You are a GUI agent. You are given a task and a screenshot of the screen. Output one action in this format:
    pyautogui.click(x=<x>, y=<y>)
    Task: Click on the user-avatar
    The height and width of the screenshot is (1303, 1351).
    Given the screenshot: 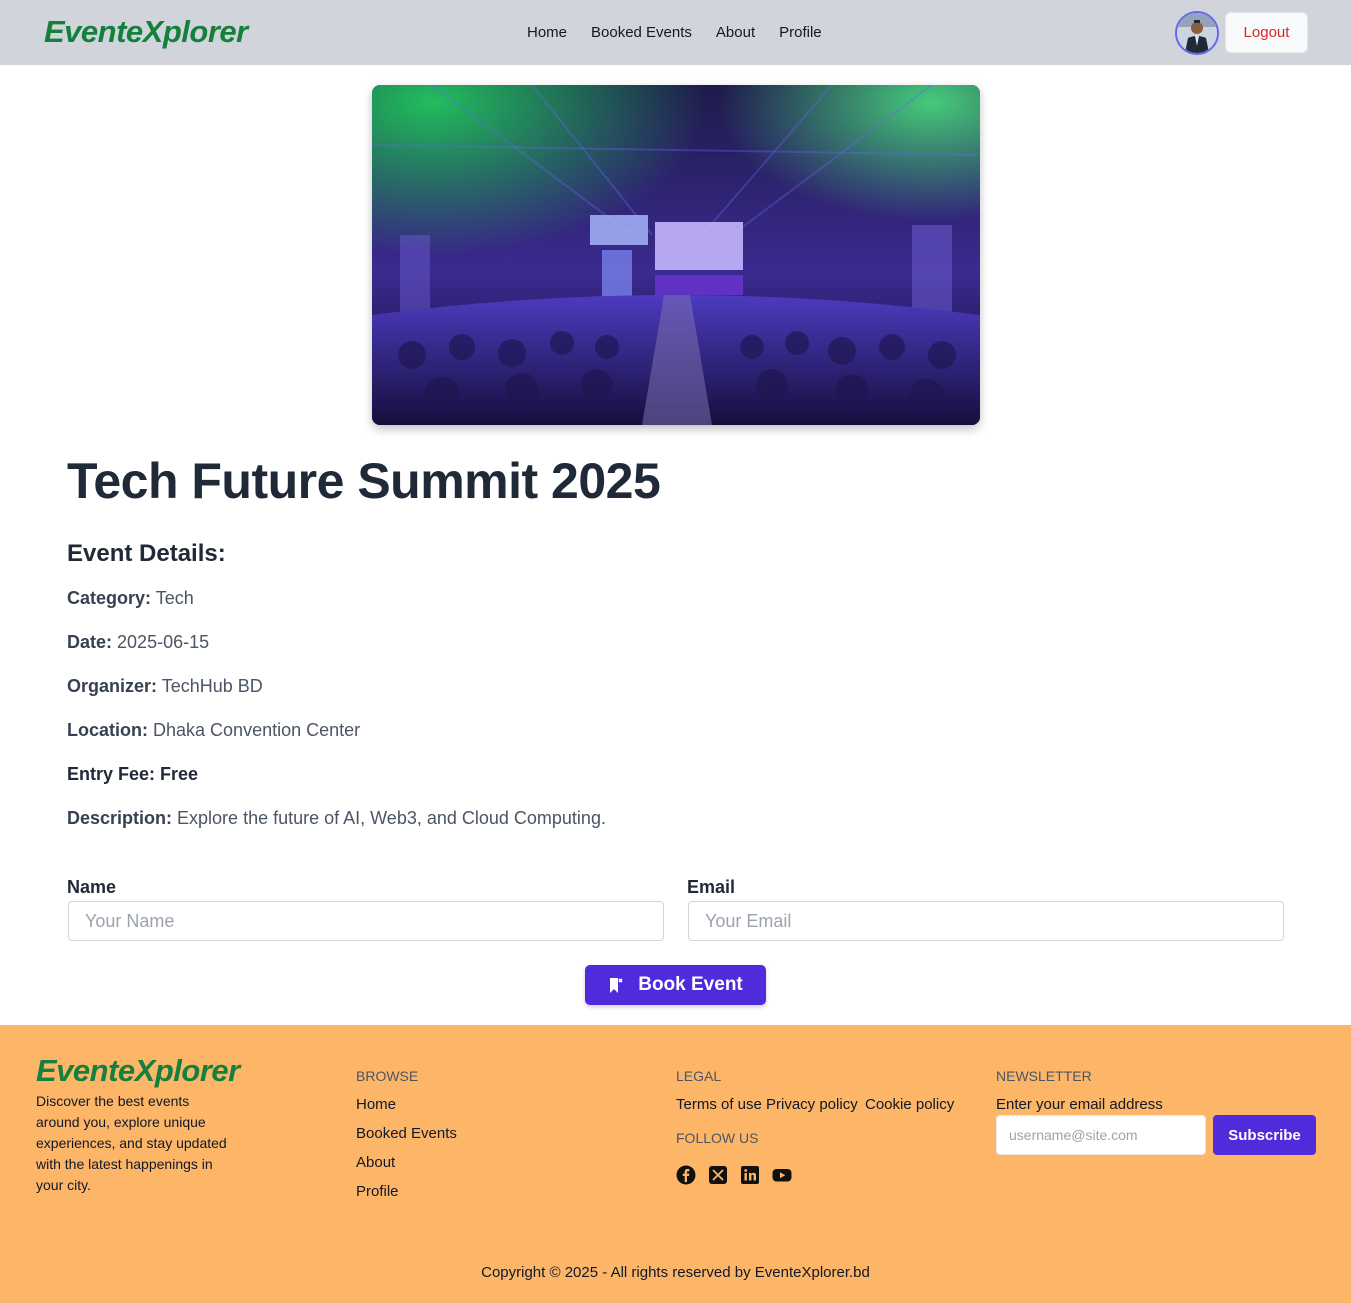 What is the action you would take?
    pyautogui.click(x=1197, y=33)
    